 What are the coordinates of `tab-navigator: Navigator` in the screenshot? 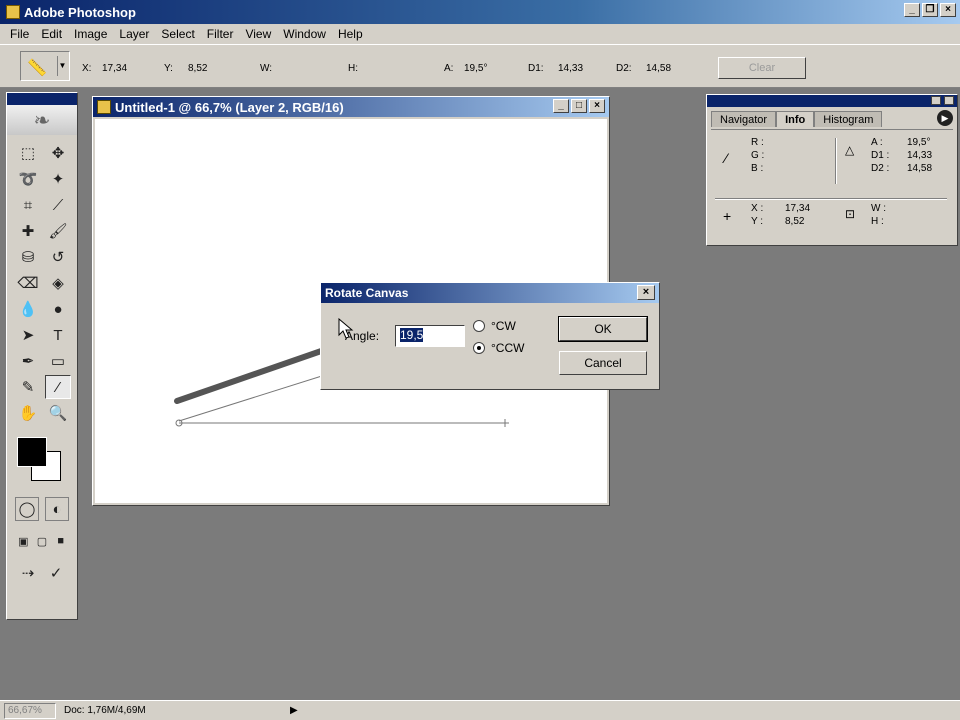 It's located at (744, 119).